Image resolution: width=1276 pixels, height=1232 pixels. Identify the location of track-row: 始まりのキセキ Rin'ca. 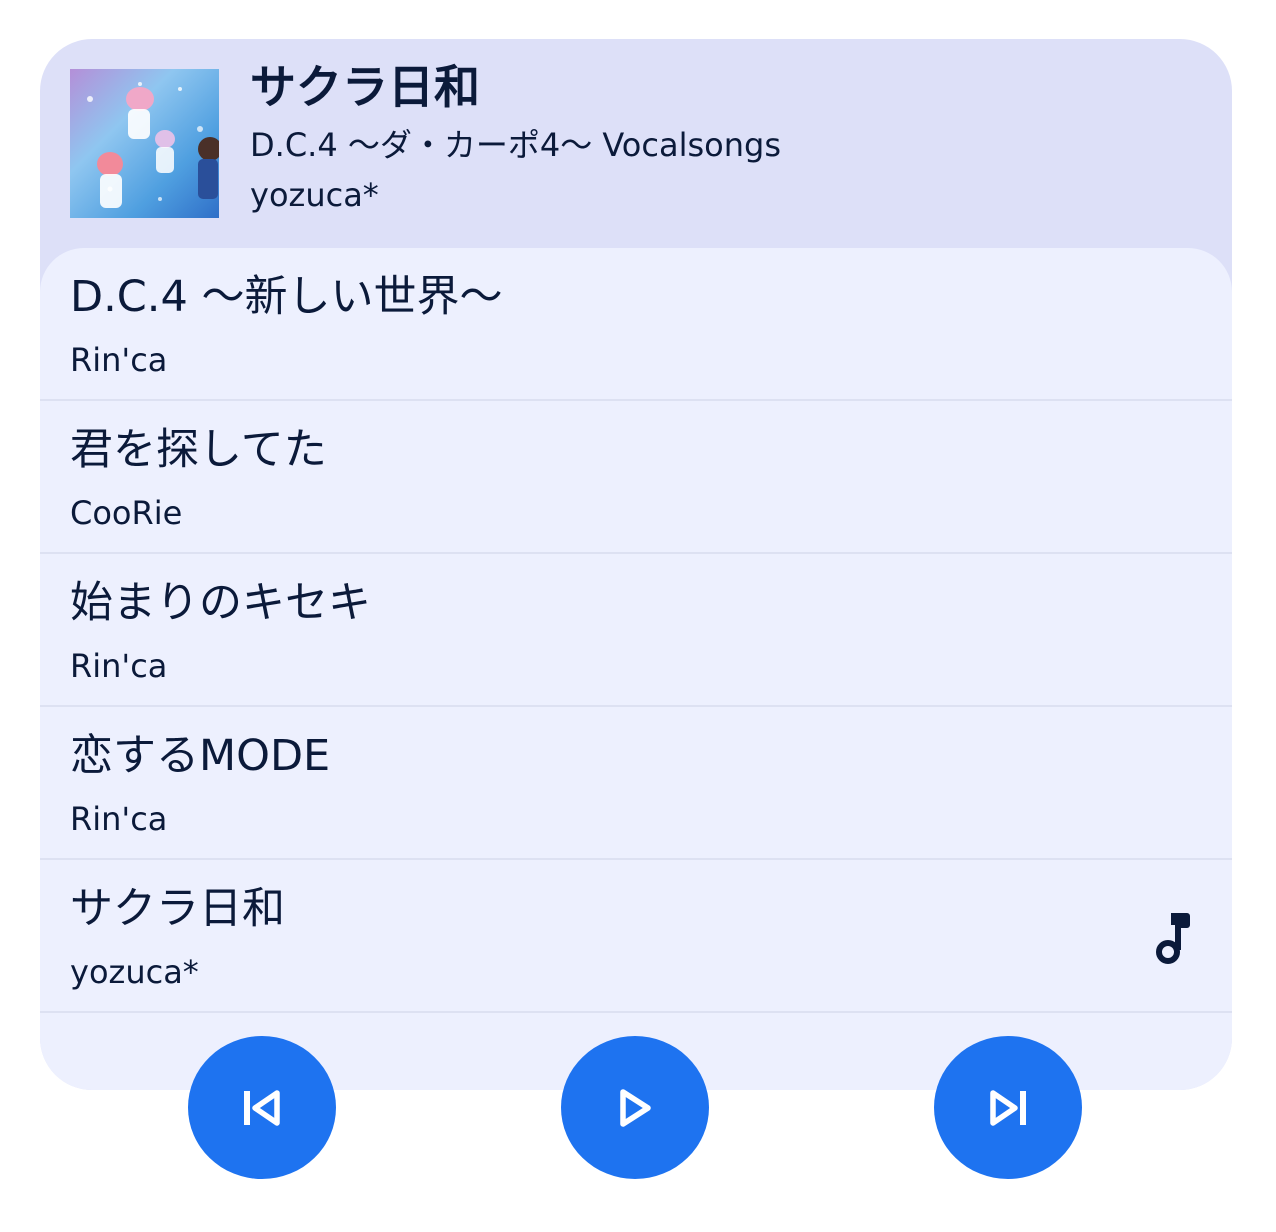
(636, 630).